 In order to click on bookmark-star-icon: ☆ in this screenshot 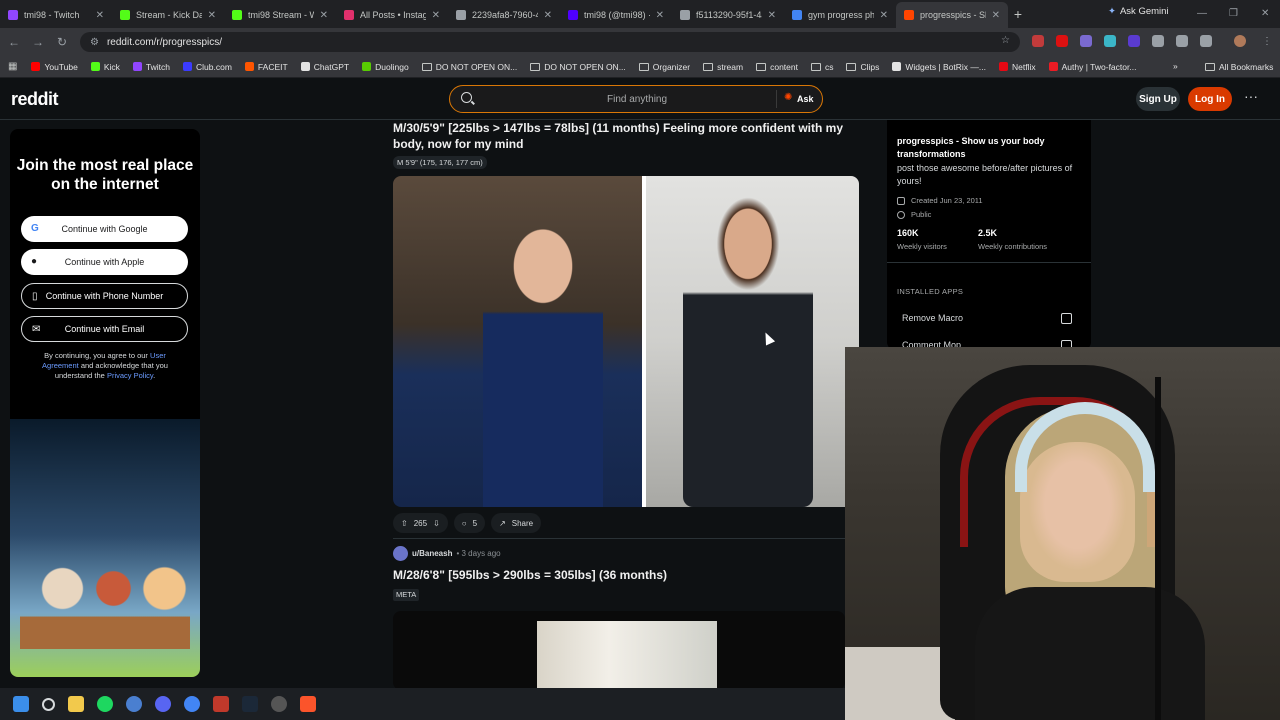, I will do `click(1005, 40)`.